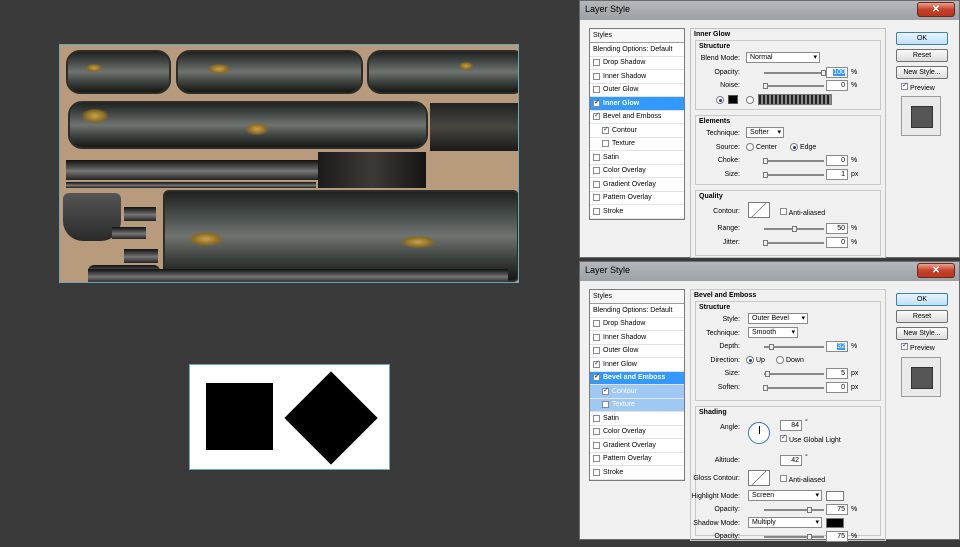  I want to click on opacity-input: 100, so click(837, 72).